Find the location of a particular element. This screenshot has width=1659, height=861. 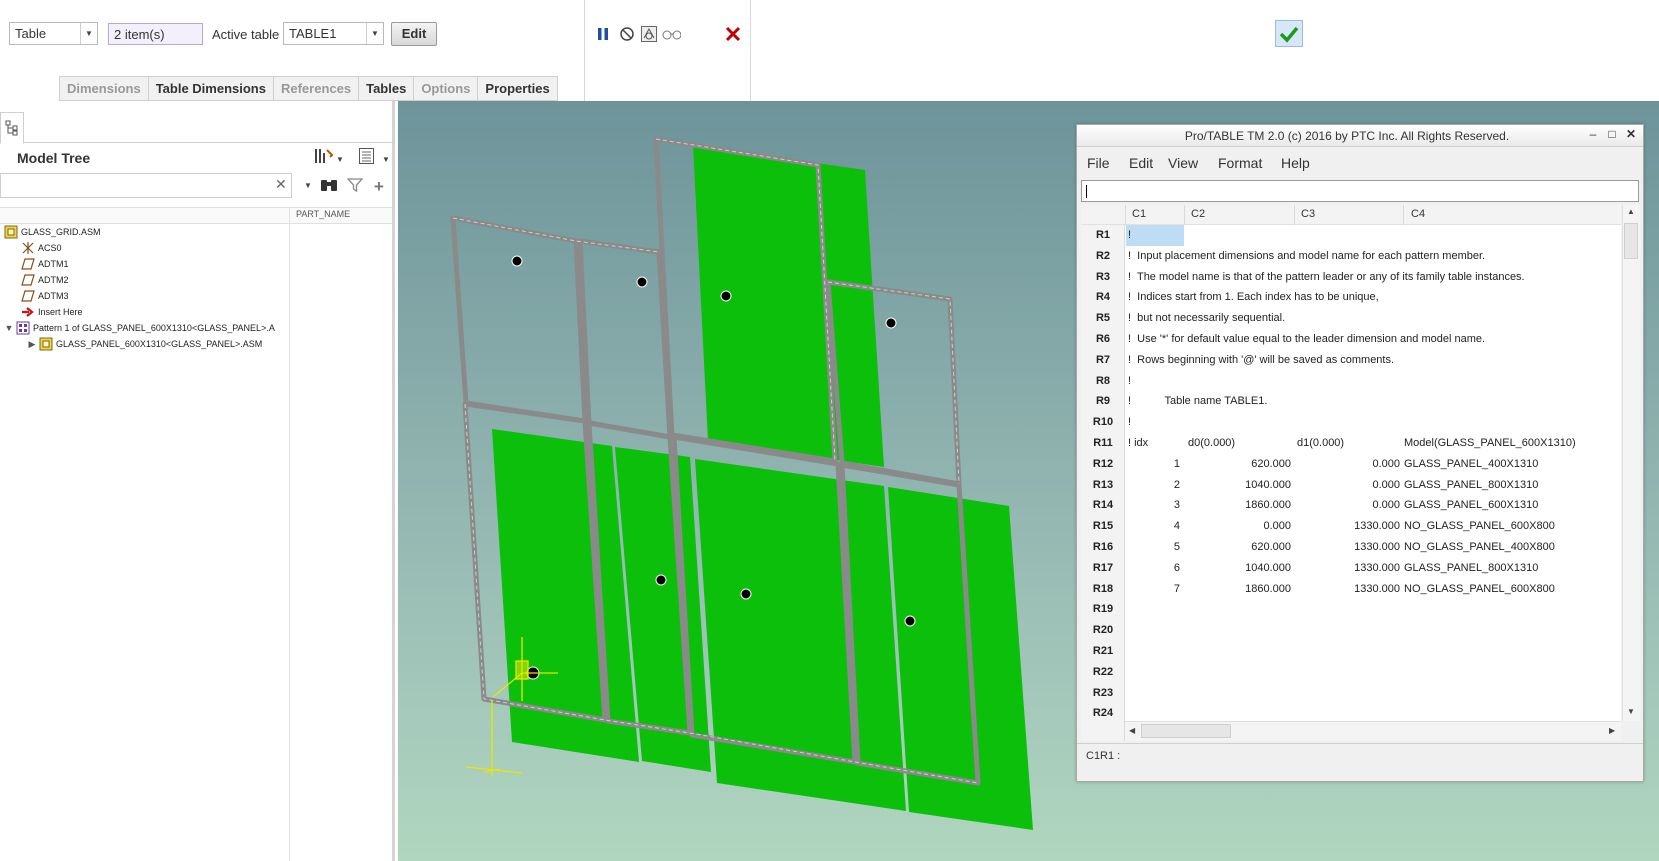

horizontal-scrollbar: ◀ ▶ is located at coordinates (1373, 731).